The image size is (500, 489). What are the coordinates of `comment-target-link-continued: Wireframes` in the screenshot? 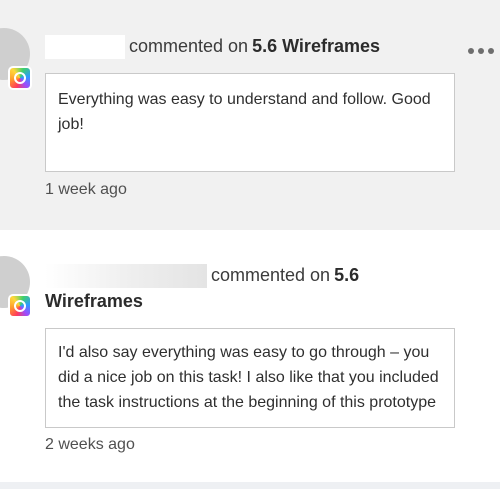 It's located at (202, 301).